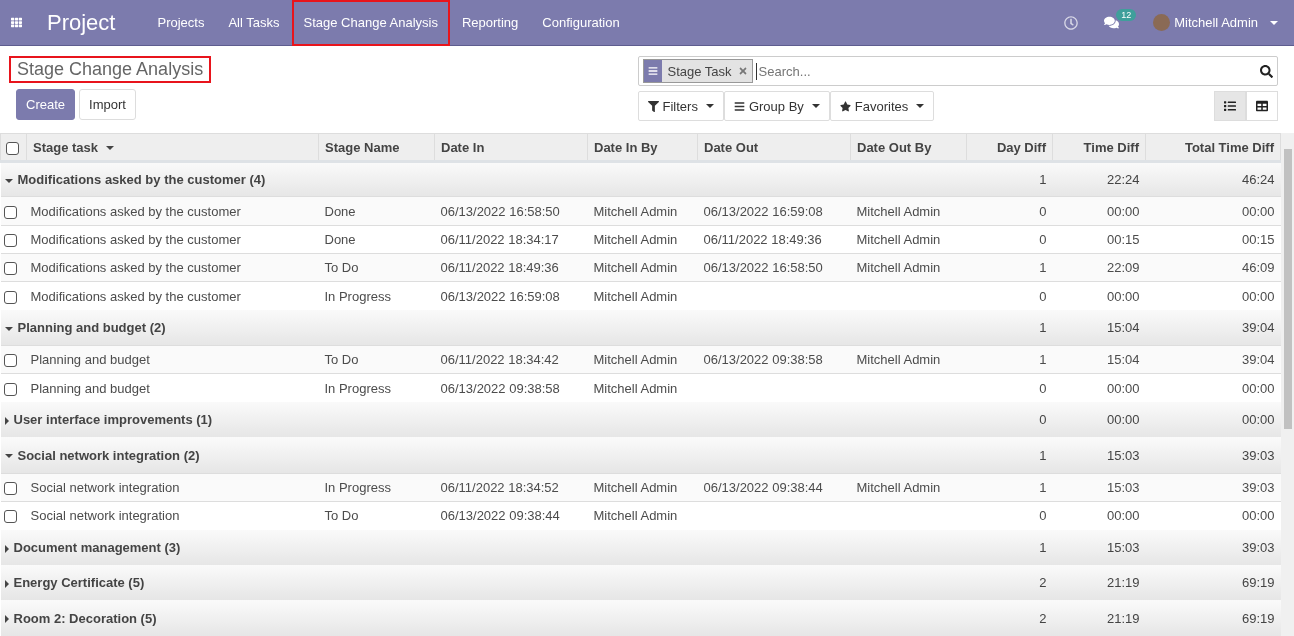 The image size is (1294, 636). What do you see at coordinates (908, 147) in the screenshot?
I see `column-header: Date Out By` at bounding box center [908, 147].